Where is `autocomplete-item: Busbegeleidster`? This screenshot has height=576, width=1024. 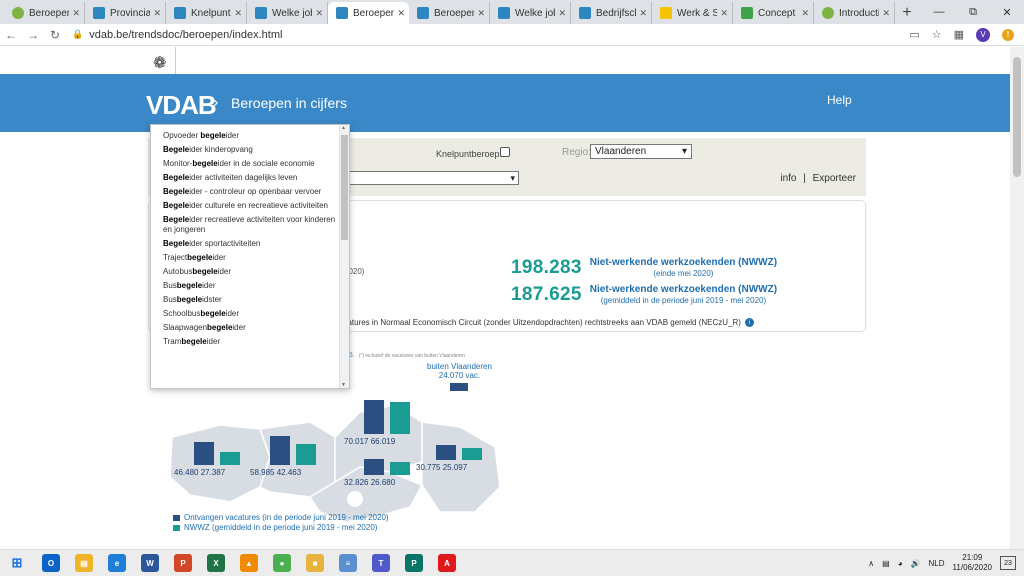 autocomplete-item: Busbegeleidster is located at coordinates (250, 300).